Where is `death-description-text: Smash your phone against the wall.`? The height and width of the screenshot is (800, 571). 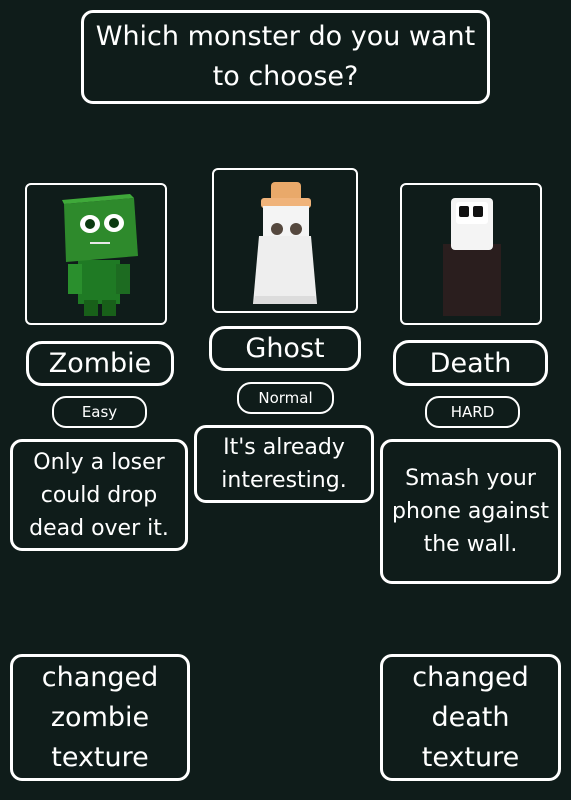
death-description-text: Smash your phone against the wall. is located at coordinates (470, 511).